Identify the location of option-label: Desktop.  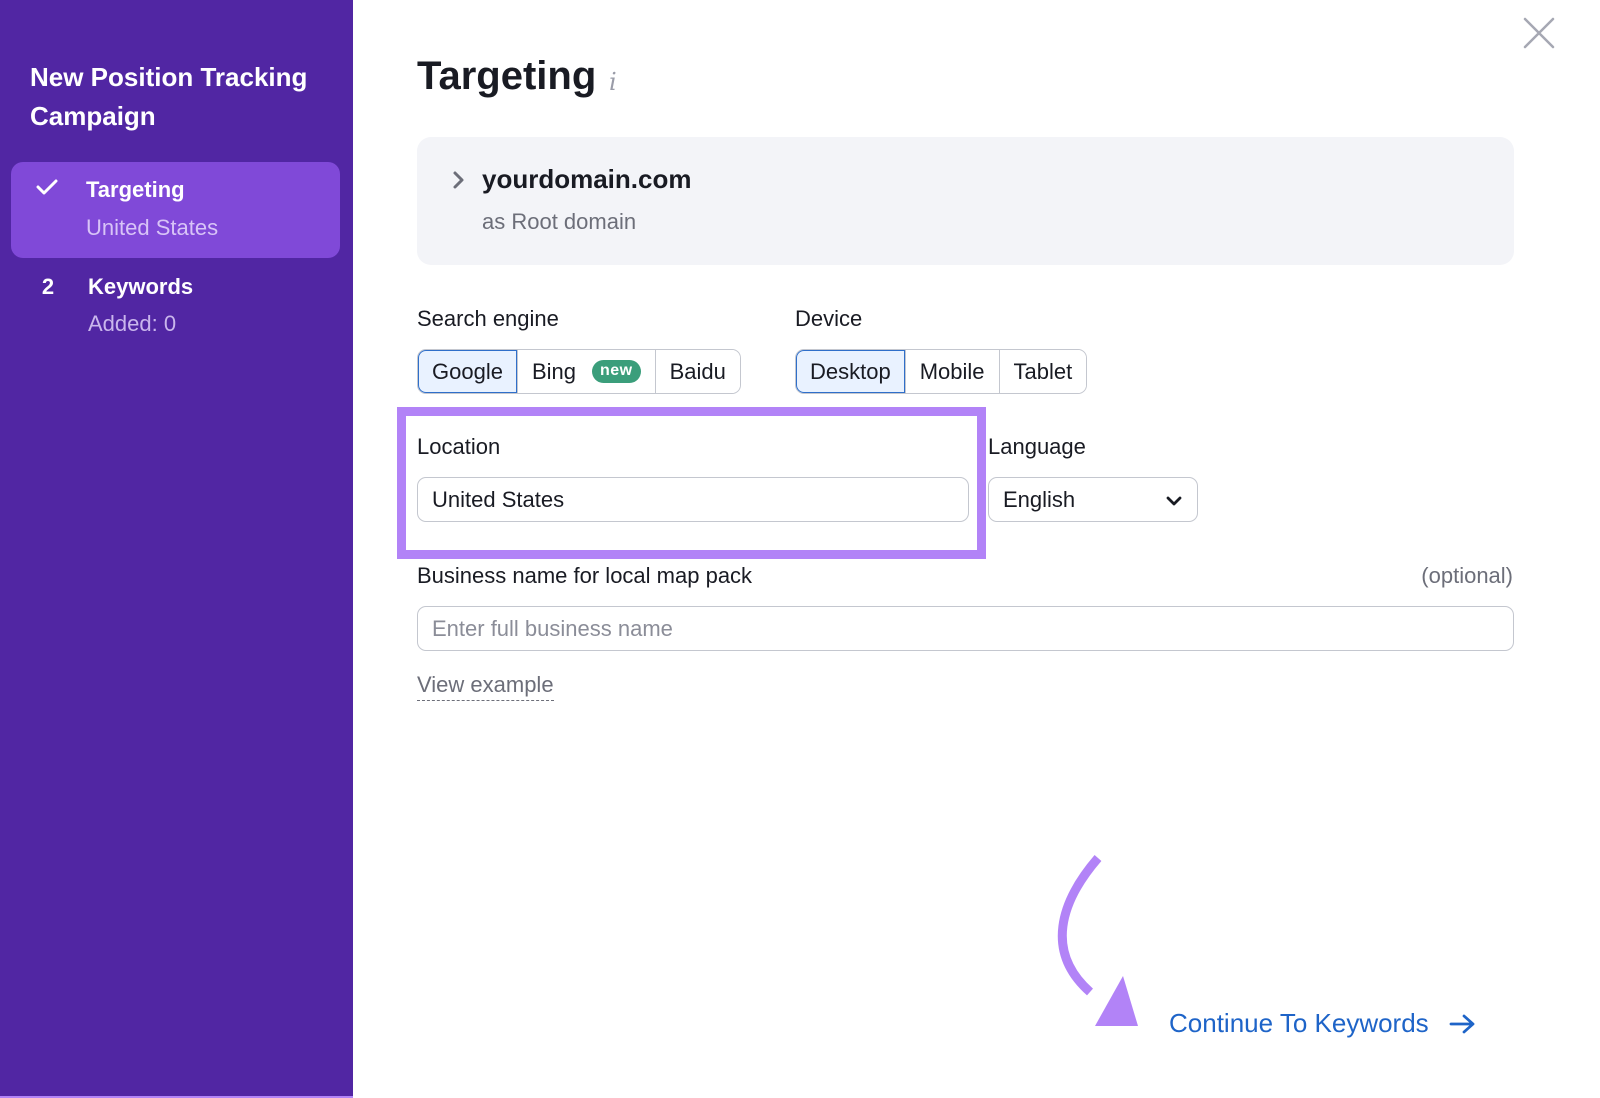
(850, 371).